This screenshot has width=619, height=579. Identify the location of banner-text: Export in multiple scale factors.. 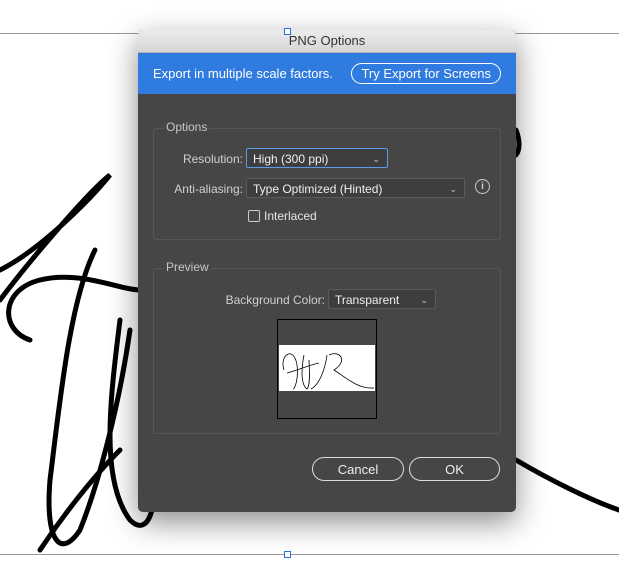
(243, 73).